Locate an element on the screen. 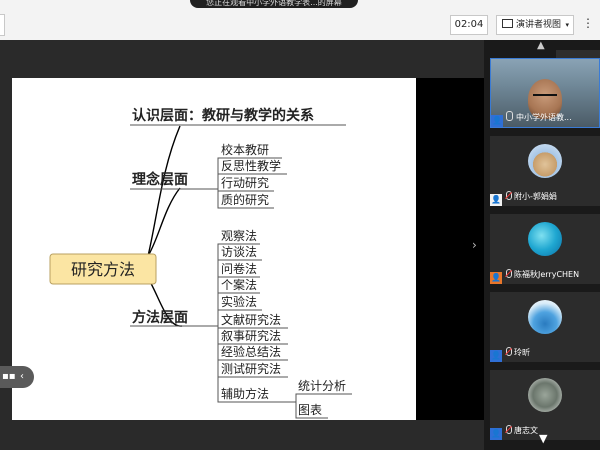 The height and width of the screenshot is (450, 600). concept-item: 校本教研 is located at coordinates (245, 149).